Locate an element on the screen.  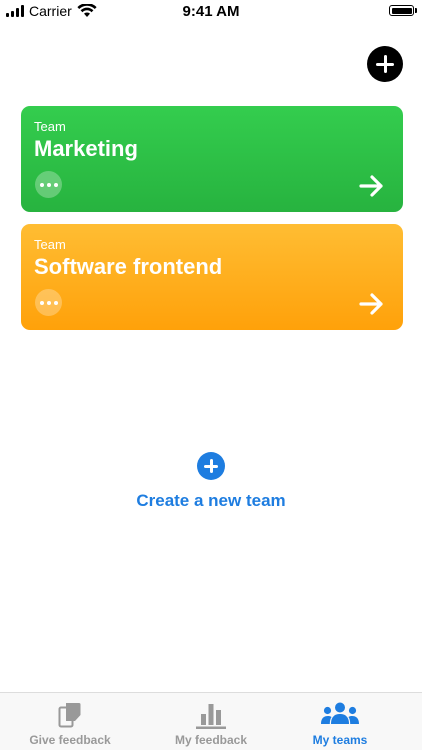
team-name: Software frontend is located at coordinates (128, 266).